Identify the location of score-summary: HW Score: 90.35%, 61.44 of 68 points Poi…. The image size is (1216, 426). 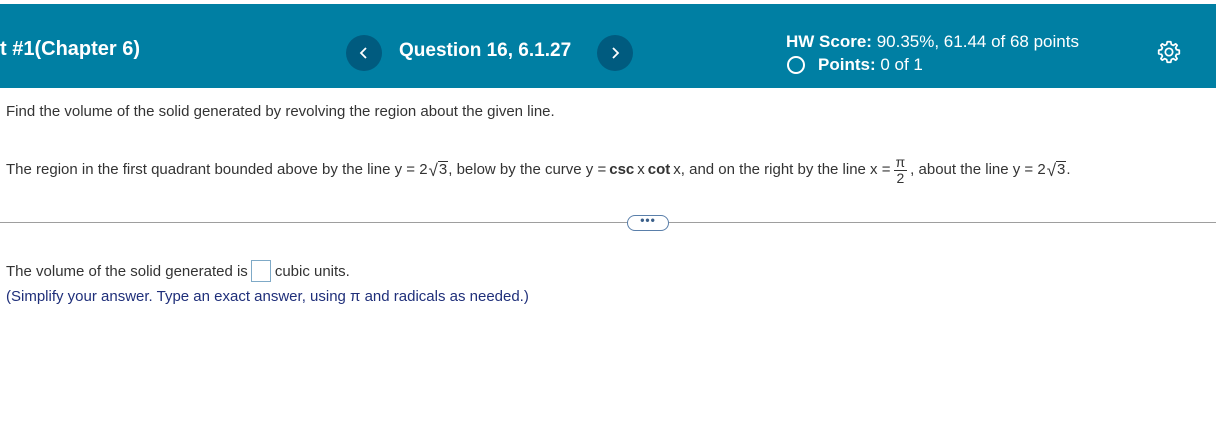
(932, 54).